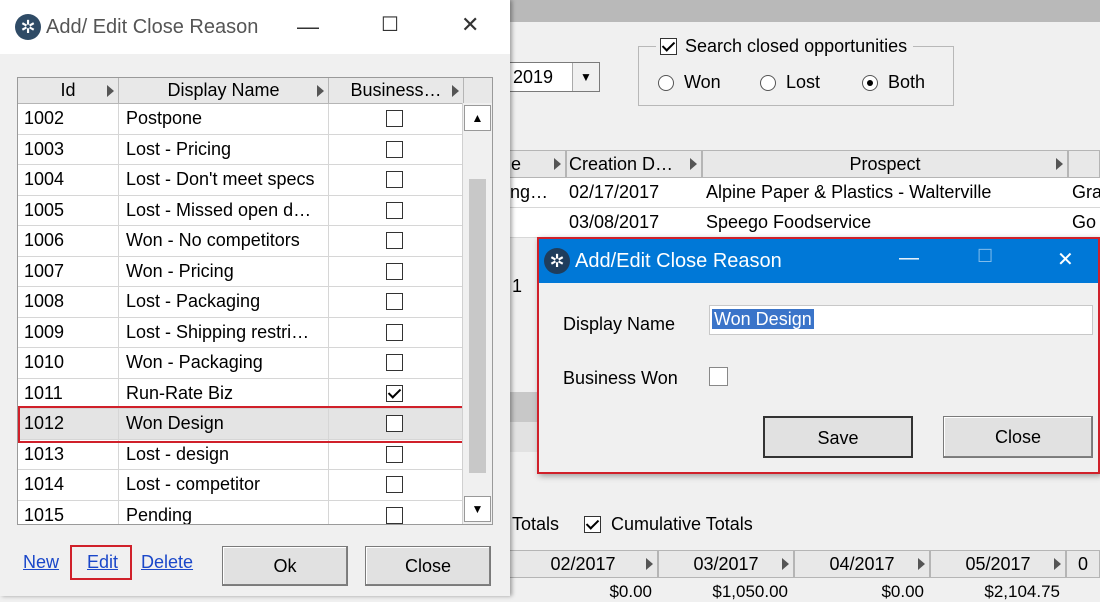 Image resolution: width=1100 pixels, height=602 pixels. I want to click on table-row: 1011 Run-Rate Biz, so click(240, 393).